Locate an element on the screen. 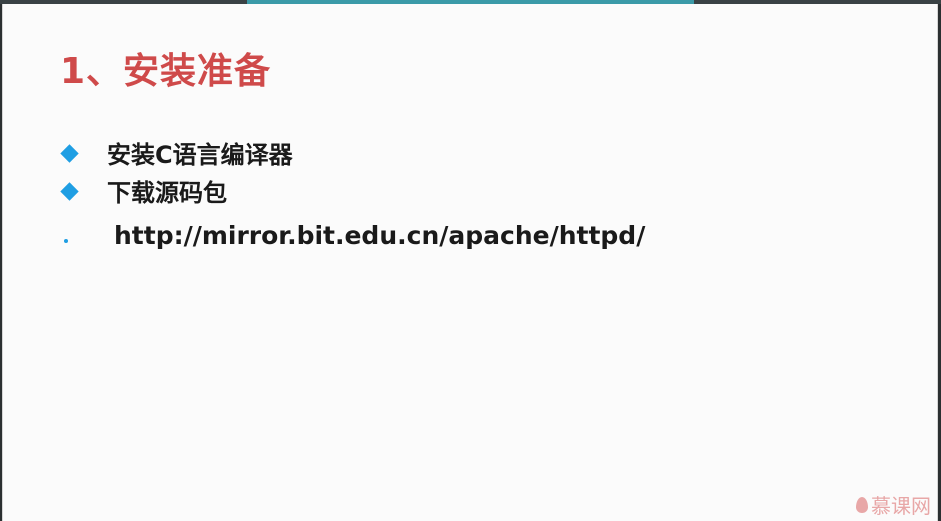 The width and height of the screenshot is (941, 521). flame-logo-icon is located at coordinates (862, 504).